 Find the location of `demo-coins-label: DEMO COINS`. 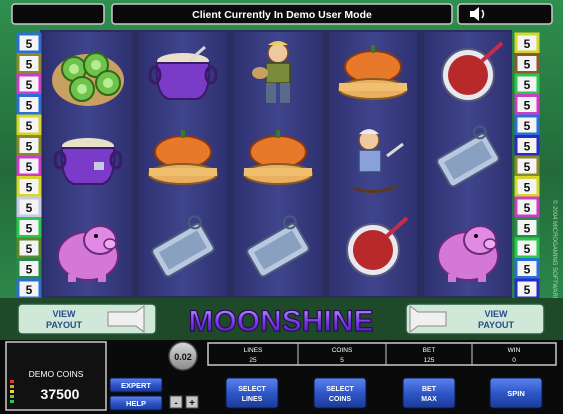

demo-coins-label: DEMO COINS is located at coordinates (56, 374).